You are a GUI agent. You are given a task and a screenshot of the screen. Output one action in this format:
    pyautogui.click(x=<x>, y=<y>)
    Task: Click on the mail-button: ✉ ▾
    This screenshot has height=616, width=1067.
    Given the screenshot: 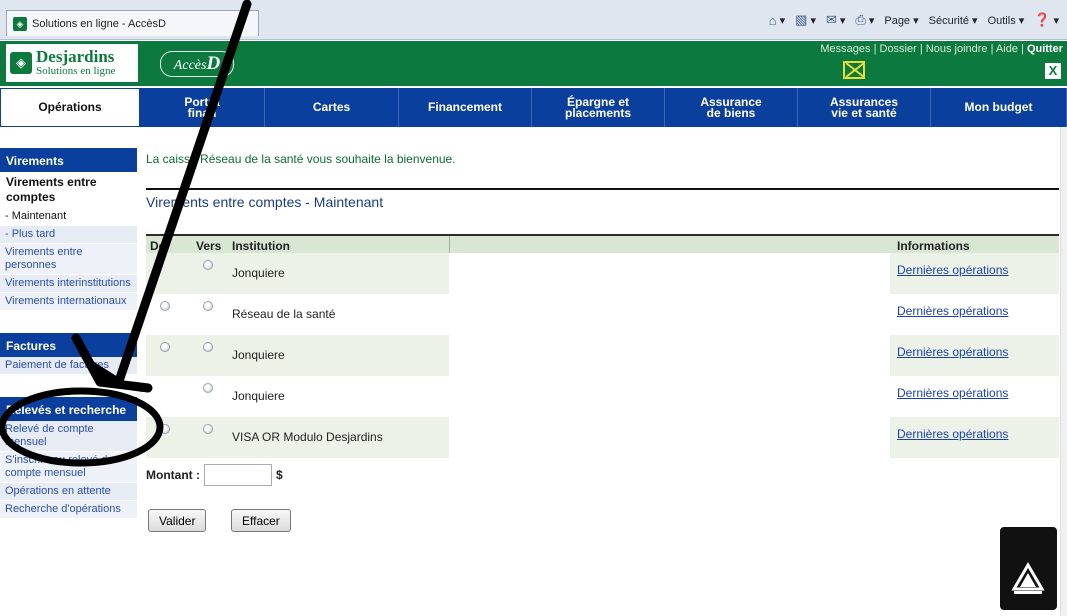 What is the action you would take?
    pyautogui.click(x=835, y=20)
    